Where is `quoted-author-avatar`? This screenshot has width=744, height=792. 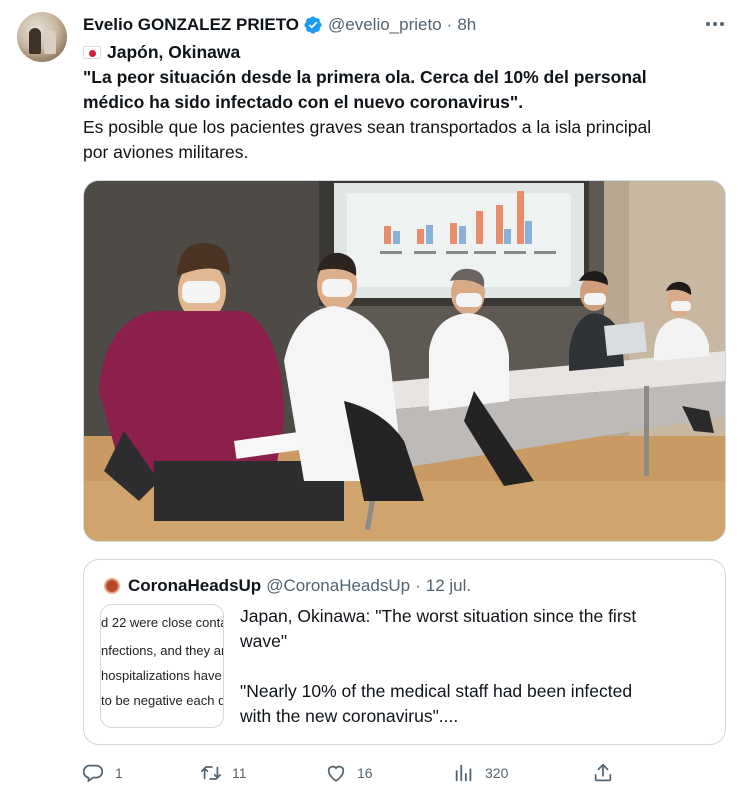
quoted-author-avatar is located at coordinates (112, 586).